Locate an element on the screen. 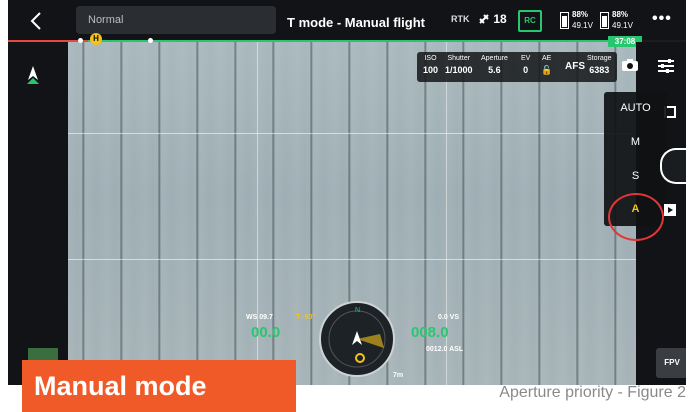  param-value: 100 is located at coordinates (431, 70).